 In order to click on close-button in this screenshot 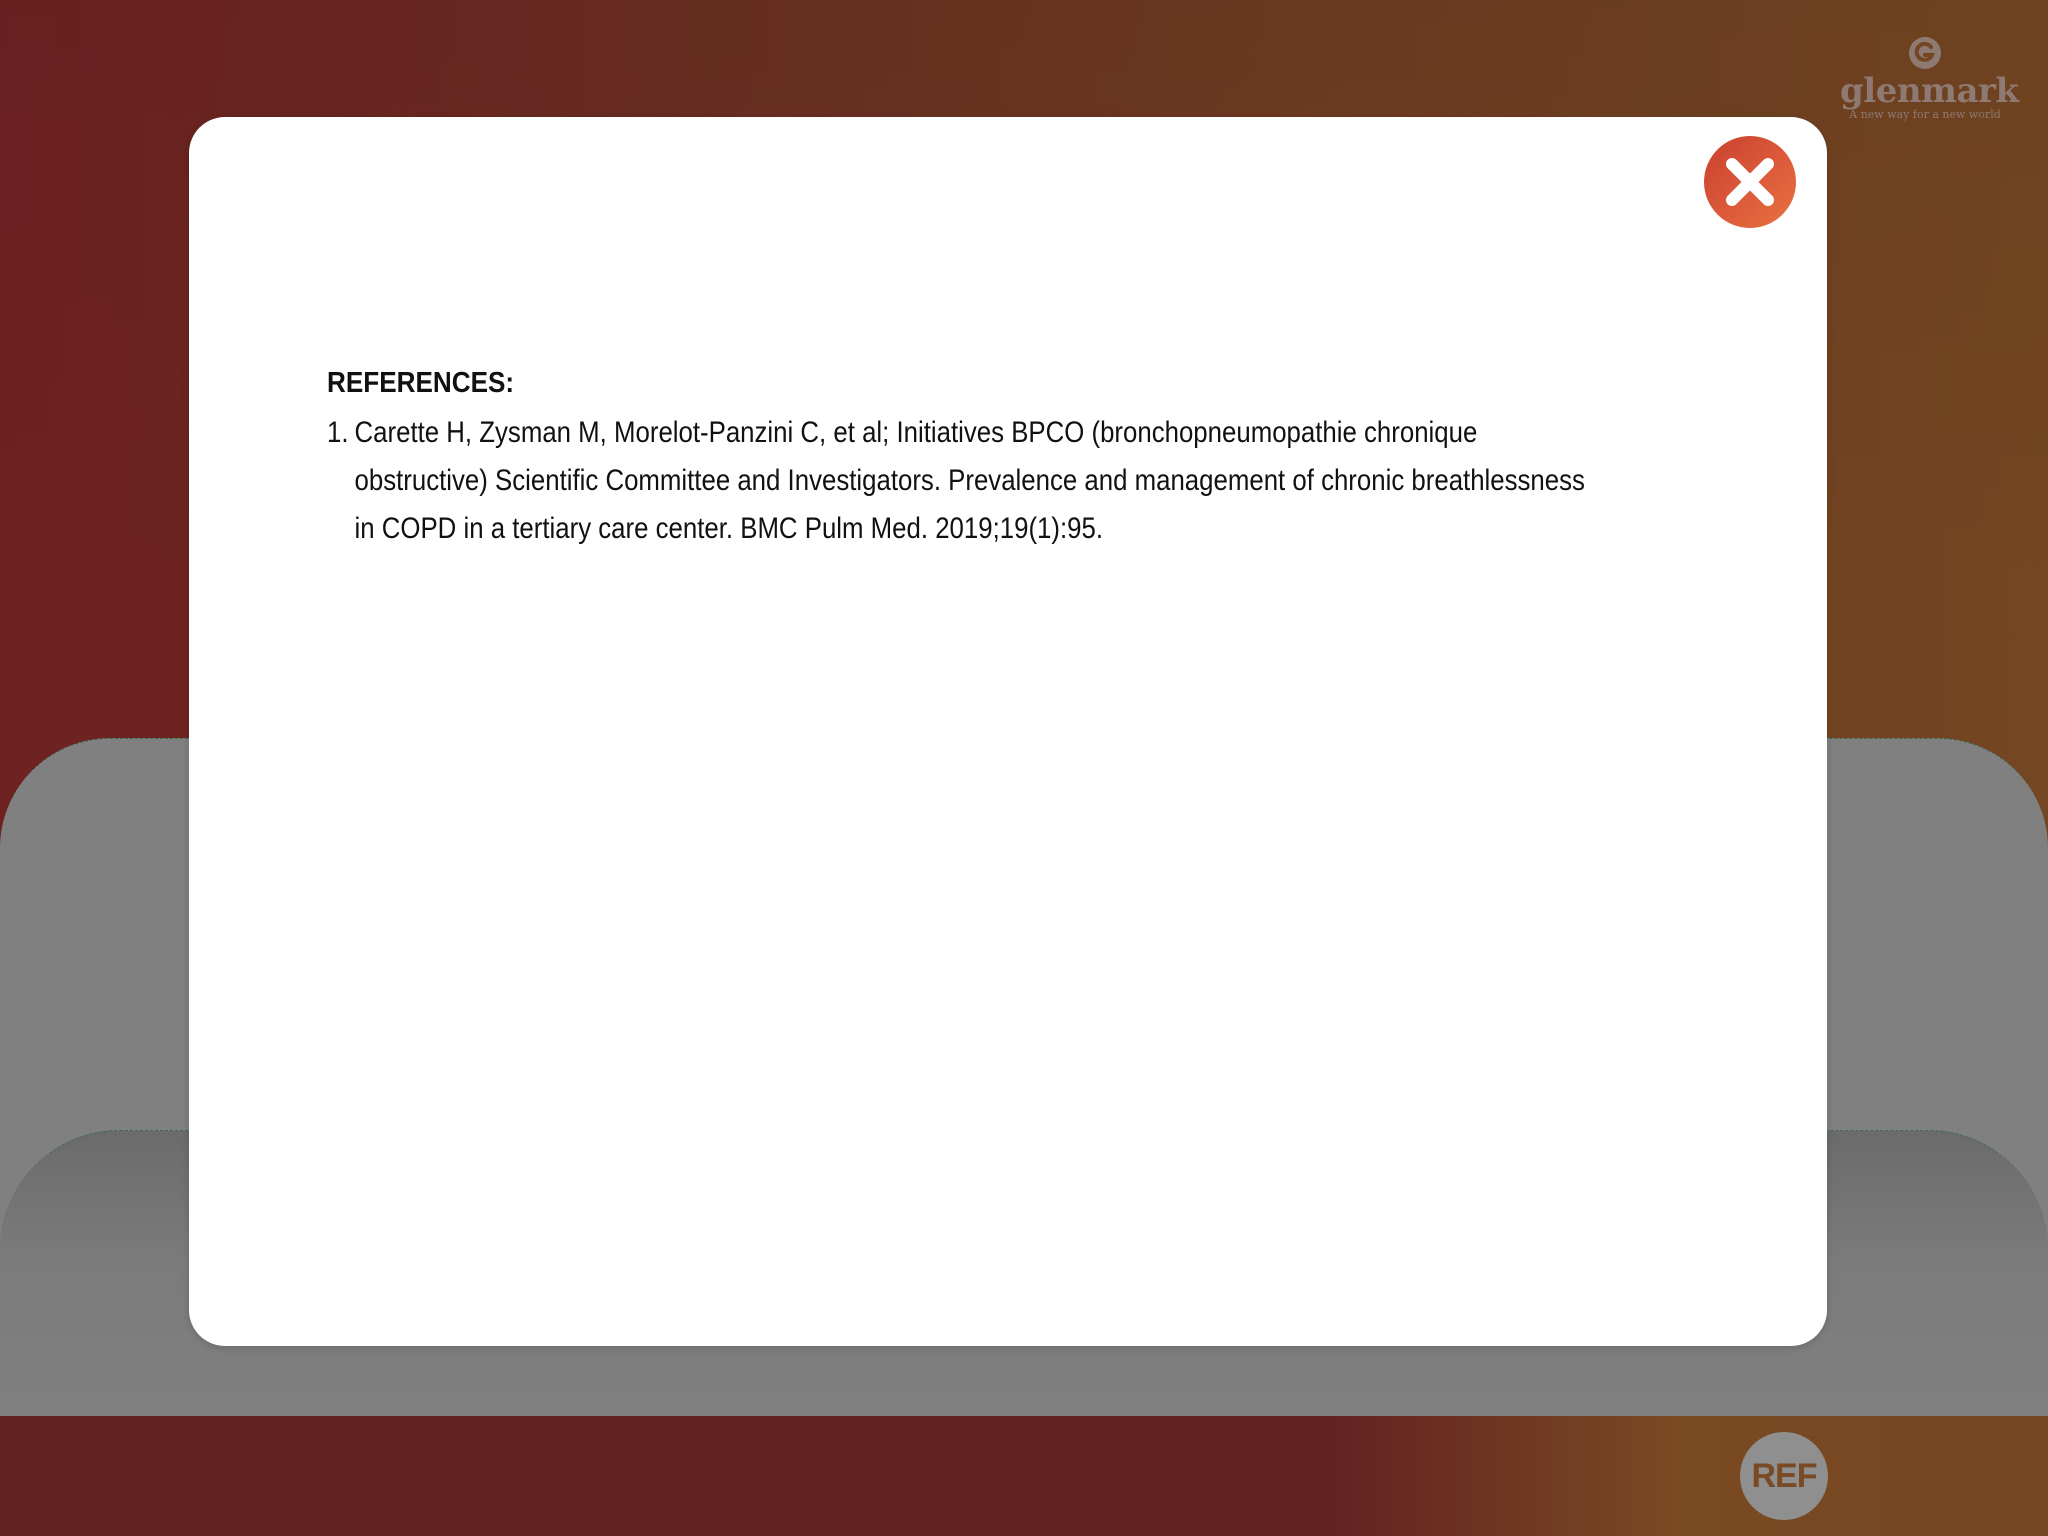, I will do `click(1750, 182)`.